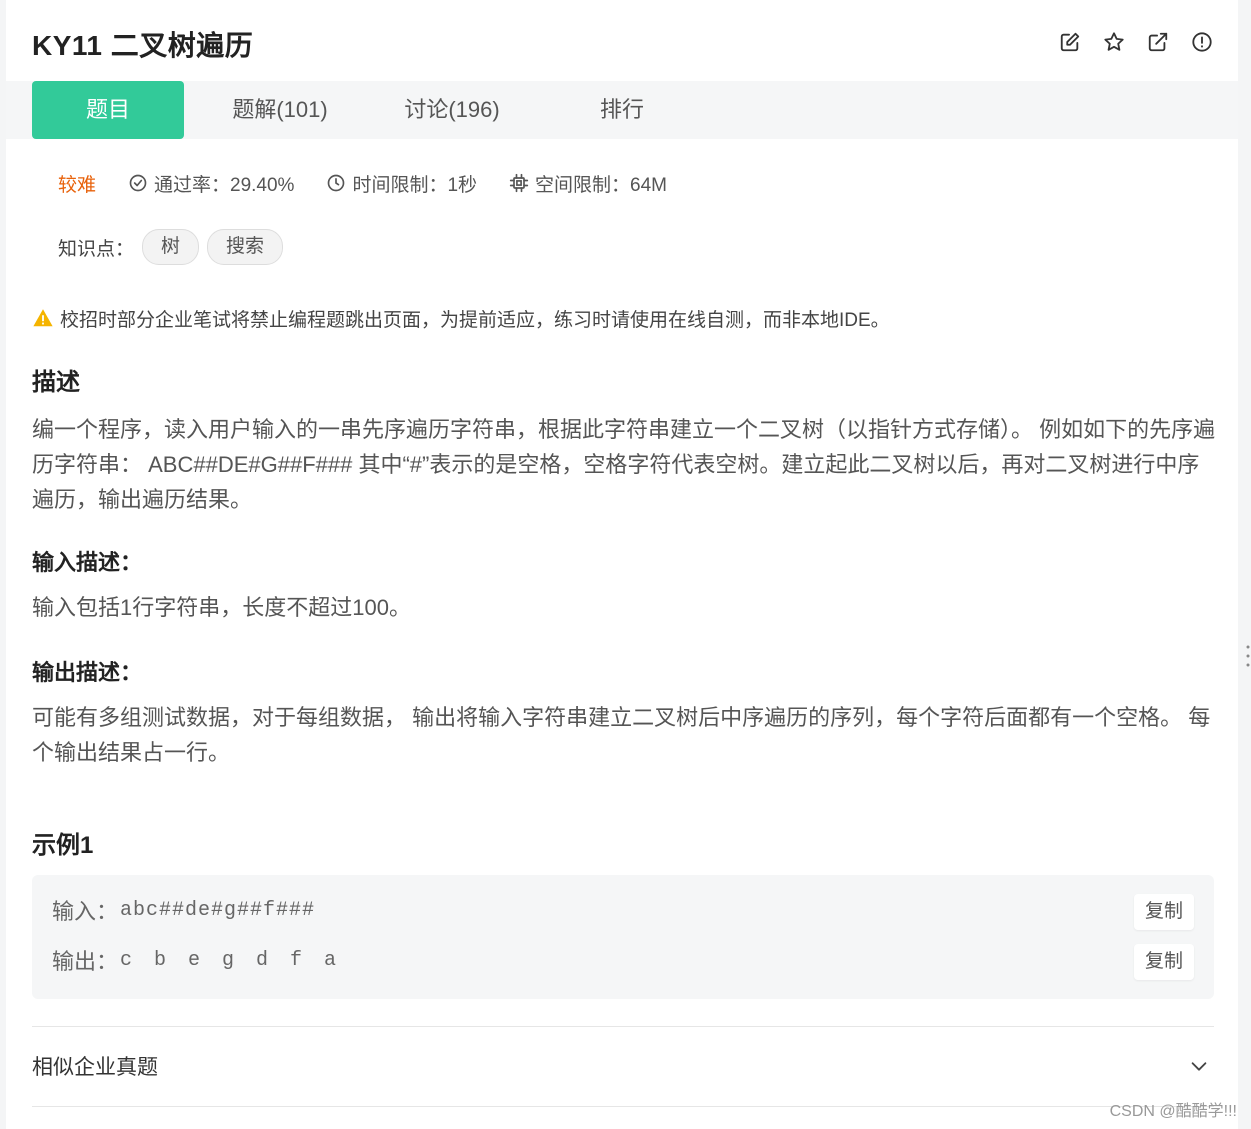 The image size is (1251, 1129). What do you see at coordinates (1136, 42) in the screenshot?
I see `header-actions` at bounding box center [1136, 42].